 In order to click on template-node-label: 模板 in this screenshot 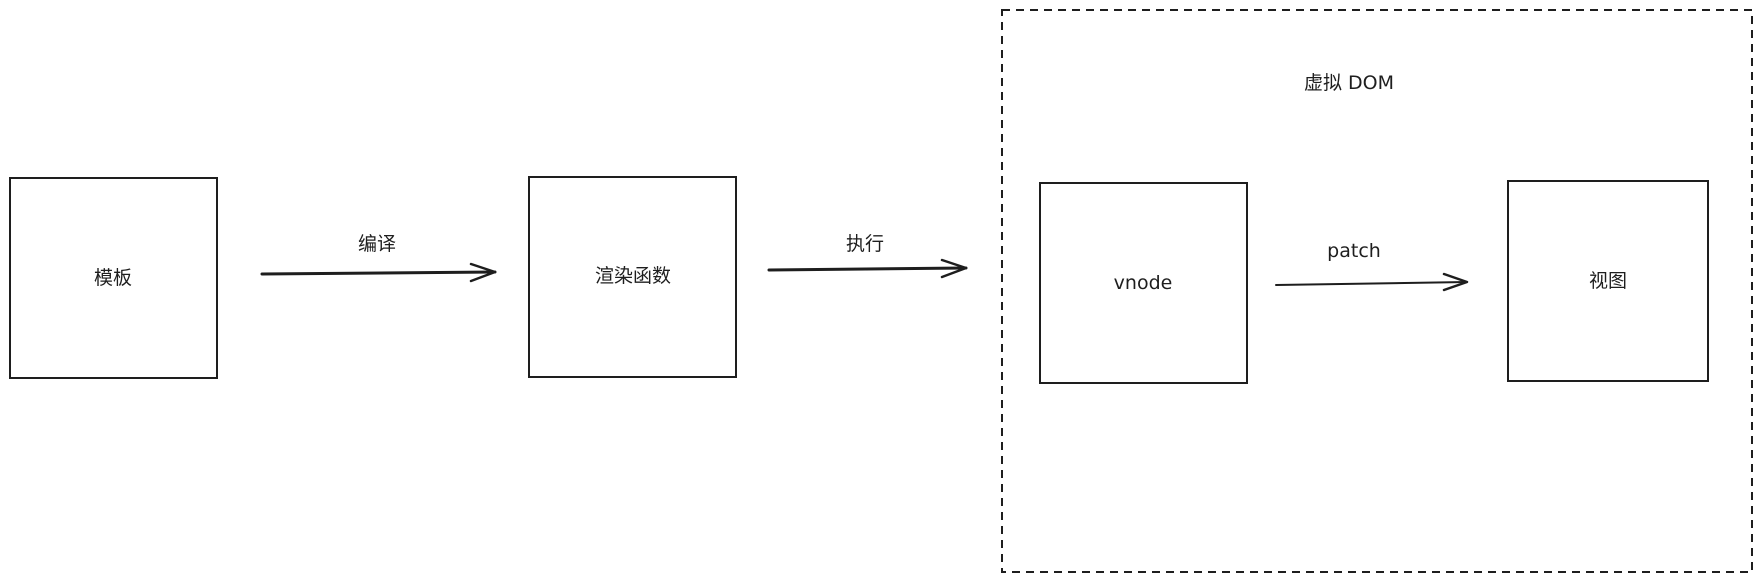, I will do `click(113, 278)`.